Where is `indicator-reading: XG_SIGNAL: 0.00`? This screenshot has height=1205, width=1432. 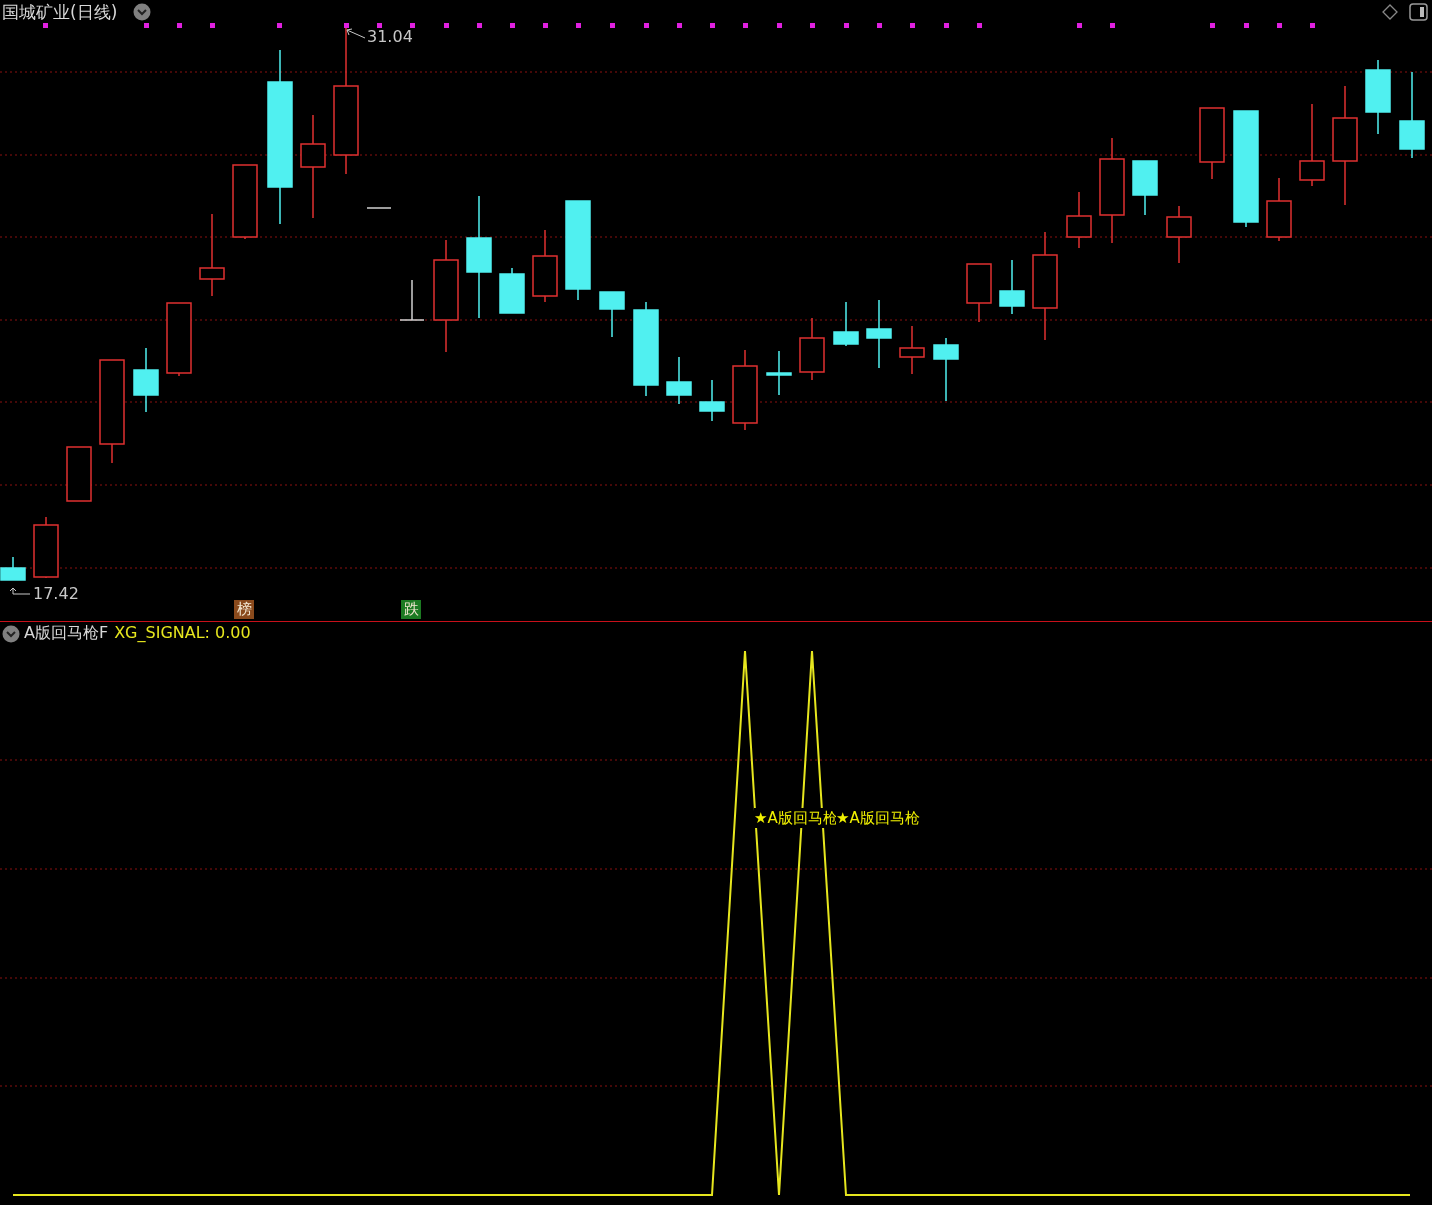
indicator-reading: XG_SIGNAL: 0.00 is located at coordinates (182, 633).